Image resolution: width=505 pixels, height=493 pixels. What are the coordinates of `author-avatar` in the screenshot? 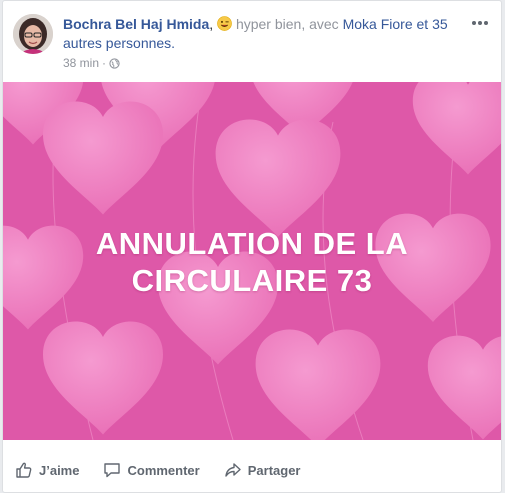 It's located at (33, 34).